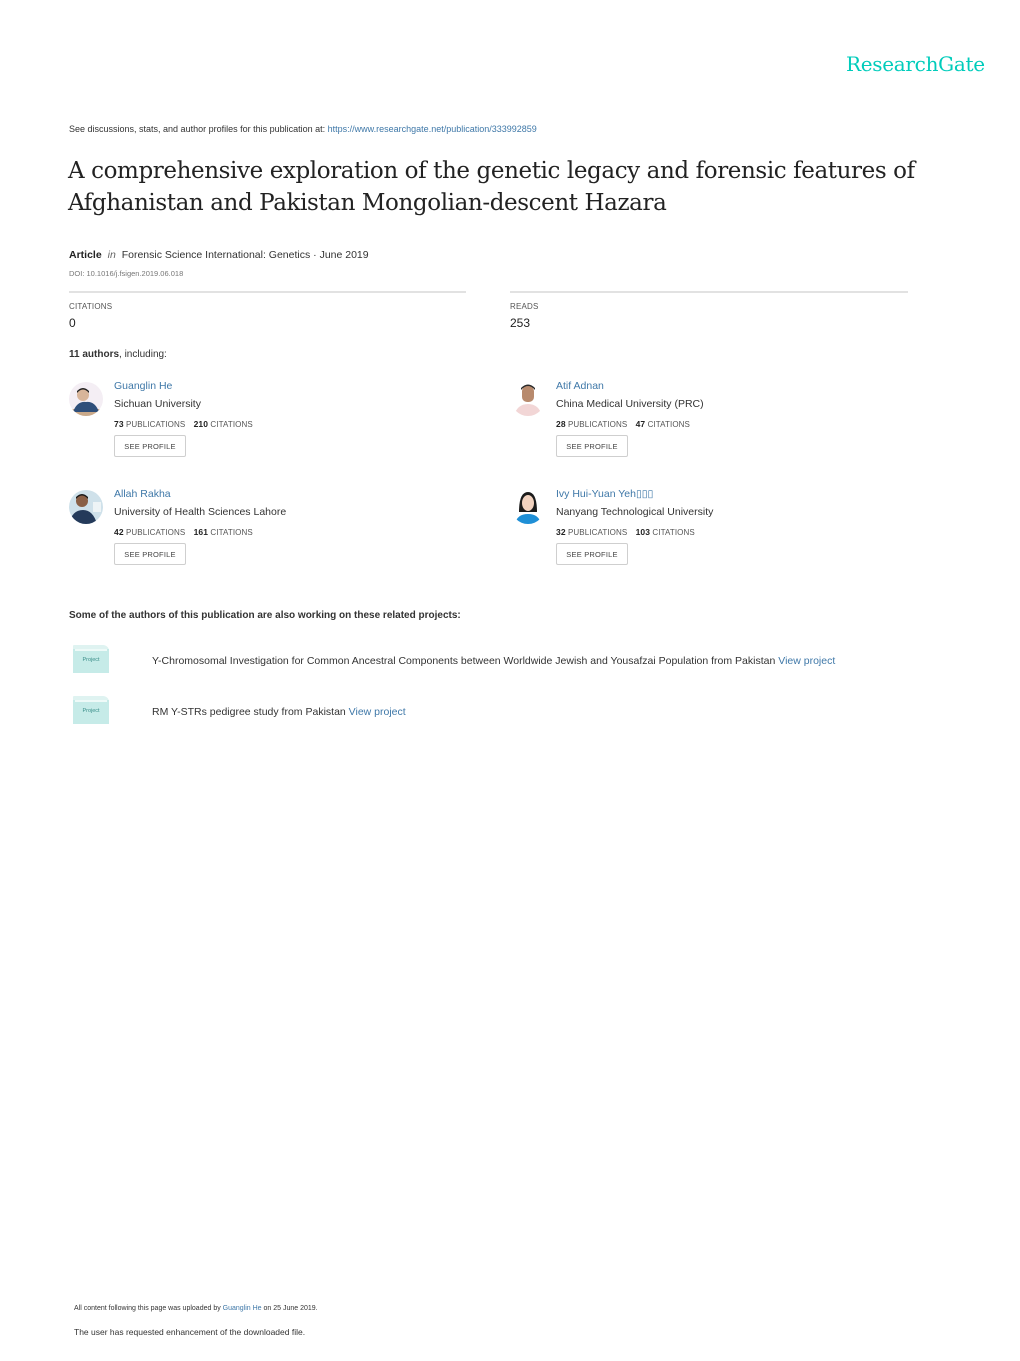 The width and height of the screenshot is (1020, 1361). Describe the element at coordinates (119, 424) in the screenshot. I see `publications-count: 73` at that location.